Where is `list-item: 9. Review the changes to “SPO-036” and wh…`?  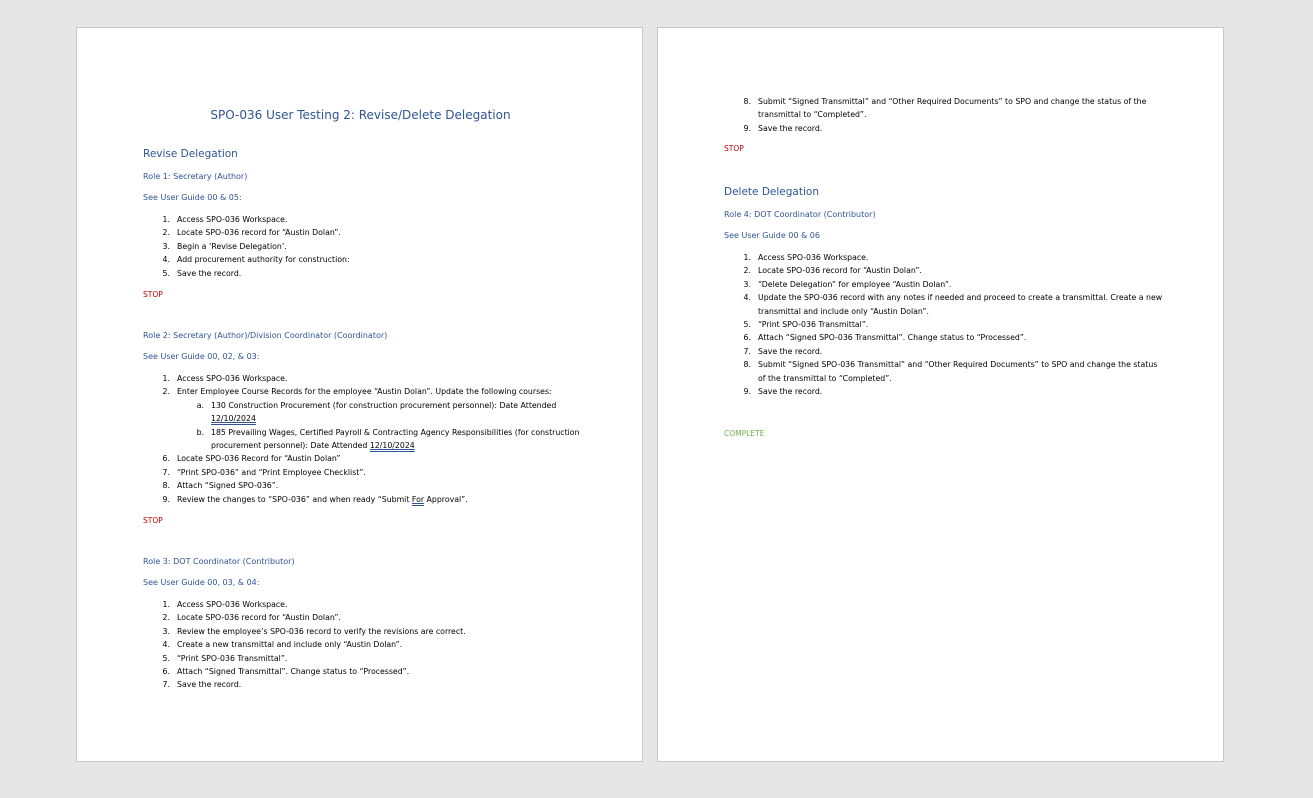
list-item: 9. Review the changes to “SPO-036” and wh… is located at coordinates (315, 499).